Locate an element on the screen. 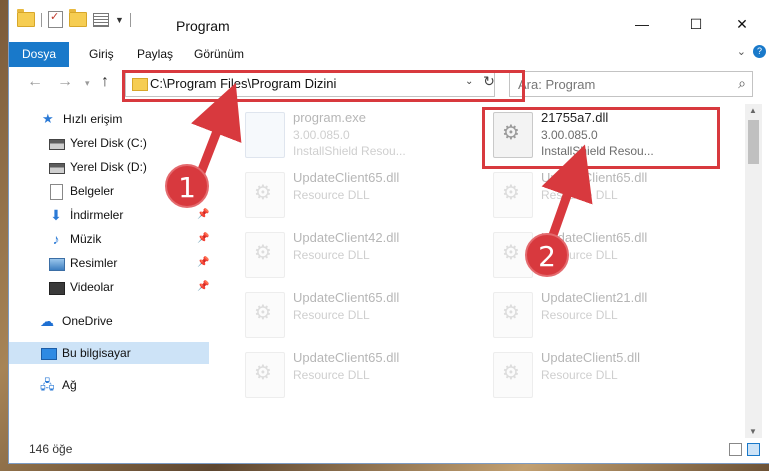 This screenshot has height=471, width=769. download-icon: ⬇ is located at coordinates (56, 215).